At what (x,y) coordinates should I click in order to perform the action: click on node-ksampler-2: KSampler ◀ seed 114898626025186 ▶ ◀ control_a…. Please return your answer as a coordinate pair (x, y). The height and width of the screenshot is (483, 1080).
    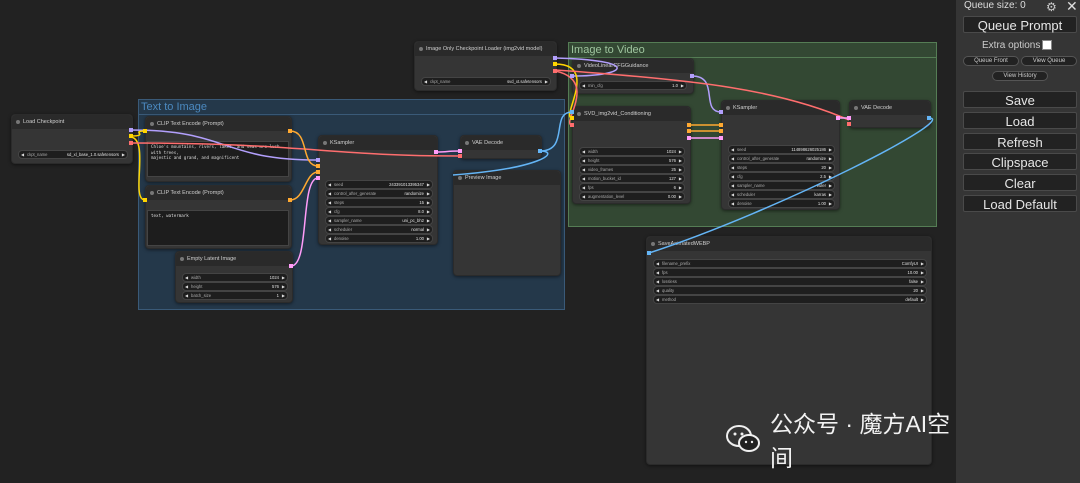
    Looking at the image, I should click on (780, 155).